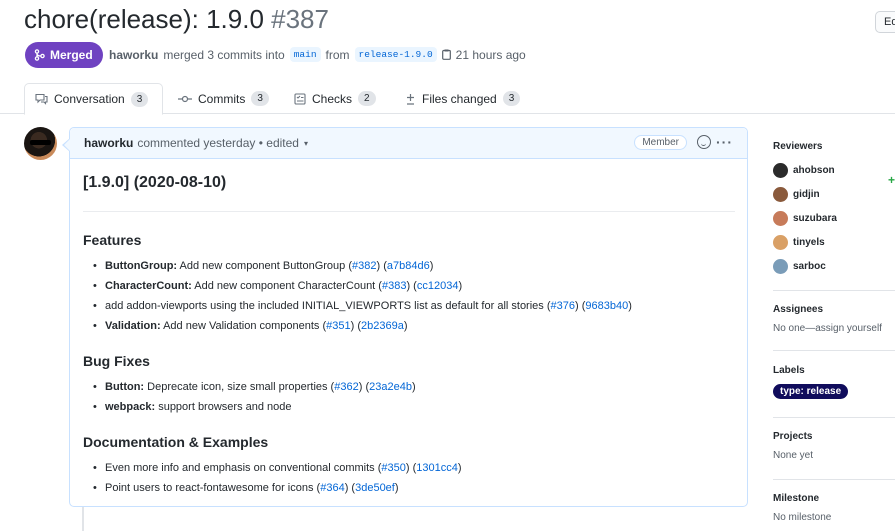 The image size is (895, 531). I want to click on pr-link: #350, so click(393, 468).